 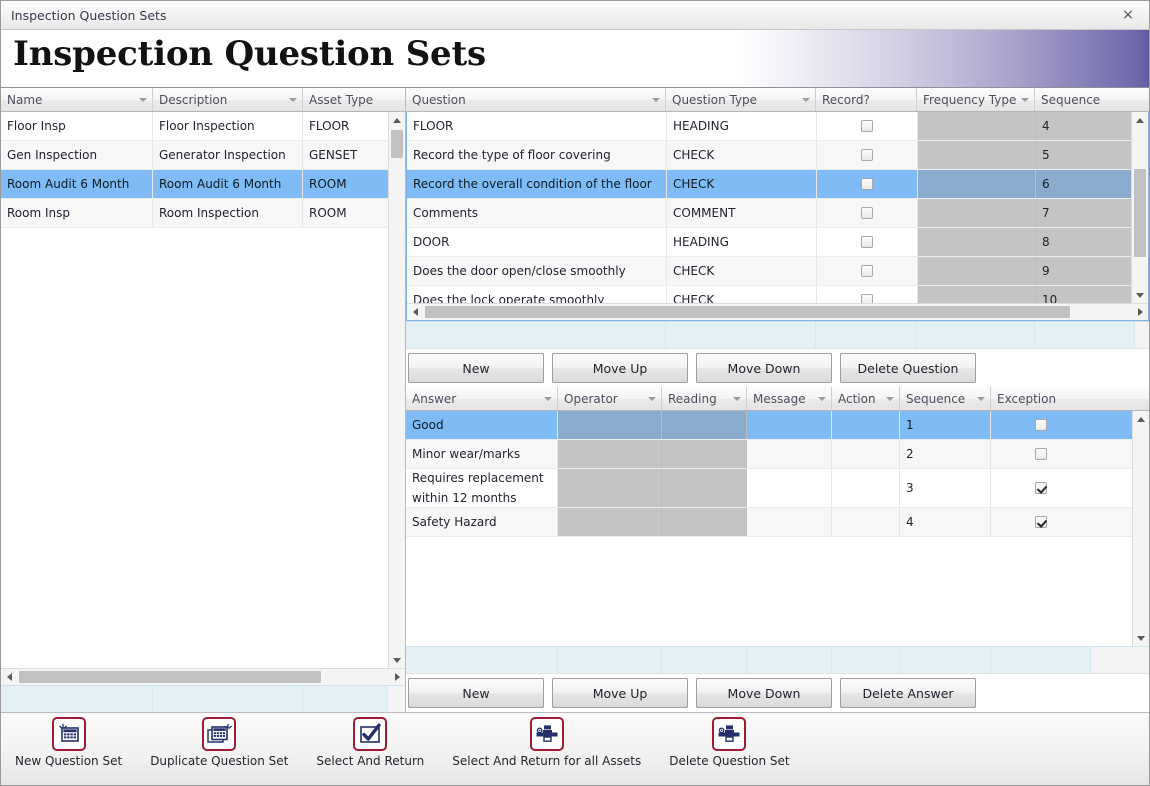 I want to click on question-row: Comments COMMENT 7, so click(x=777, y=213).